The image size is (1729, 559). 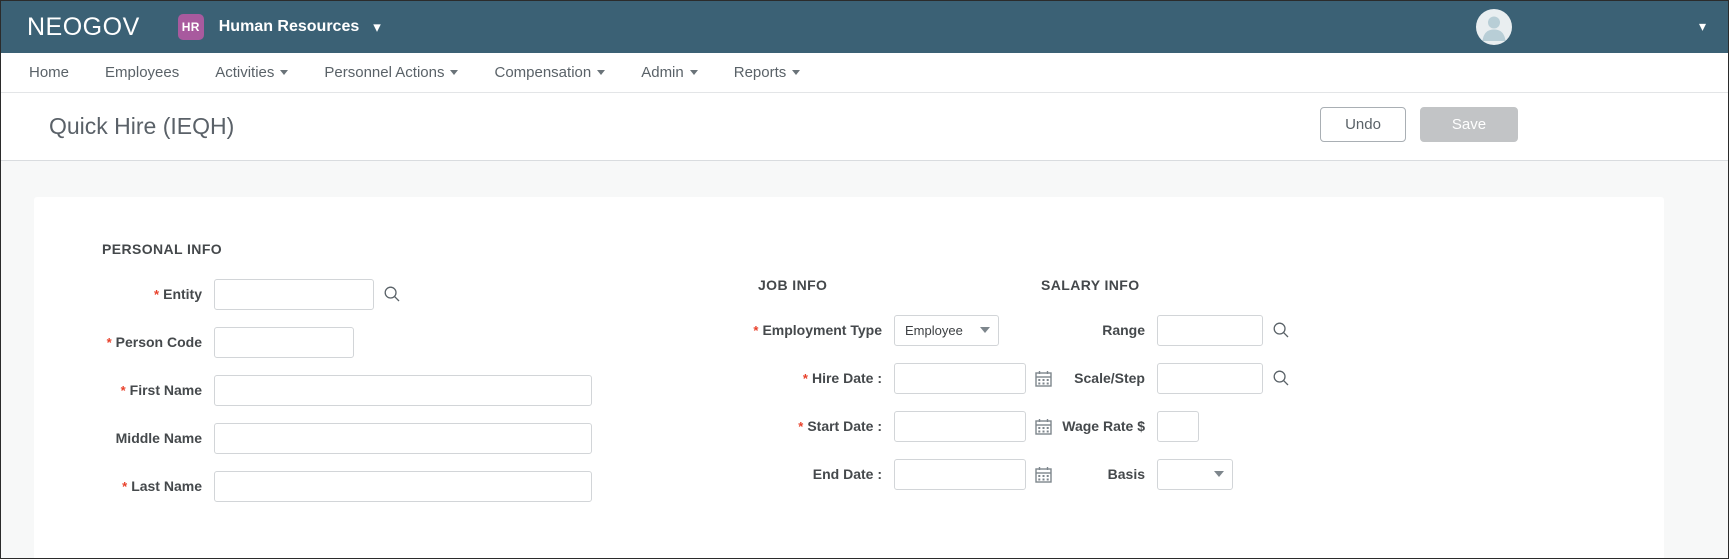 I want to click on hire-date-label: Hire Date :, so click(x=846, y=378).